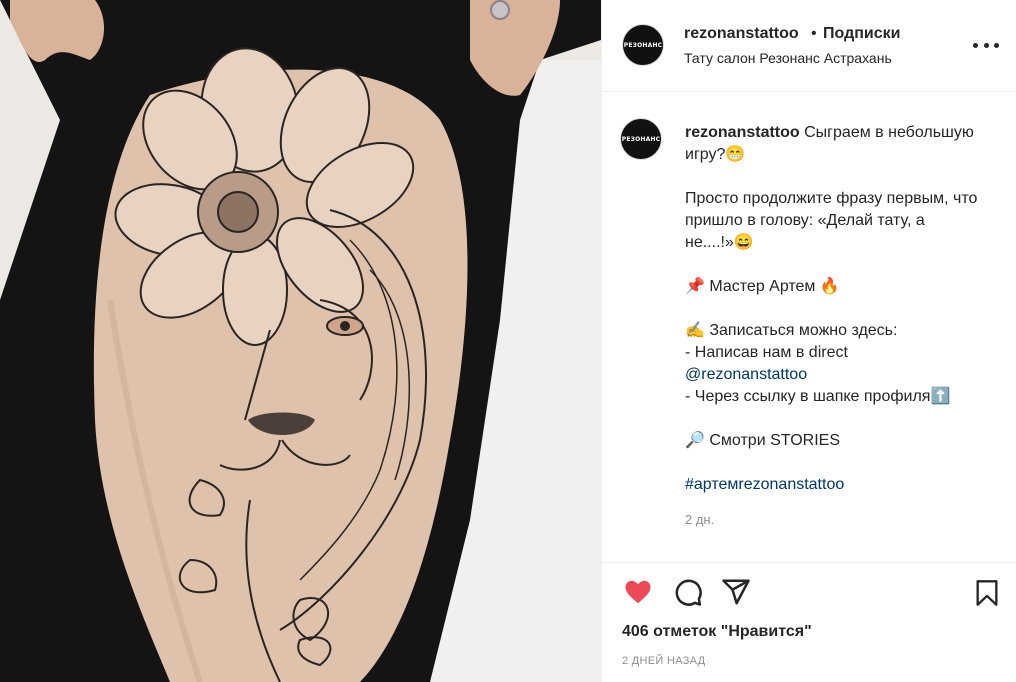  I want to click on caption-line-6: - Через ссылку в шапке профиля⬆️, so click(818, 396).